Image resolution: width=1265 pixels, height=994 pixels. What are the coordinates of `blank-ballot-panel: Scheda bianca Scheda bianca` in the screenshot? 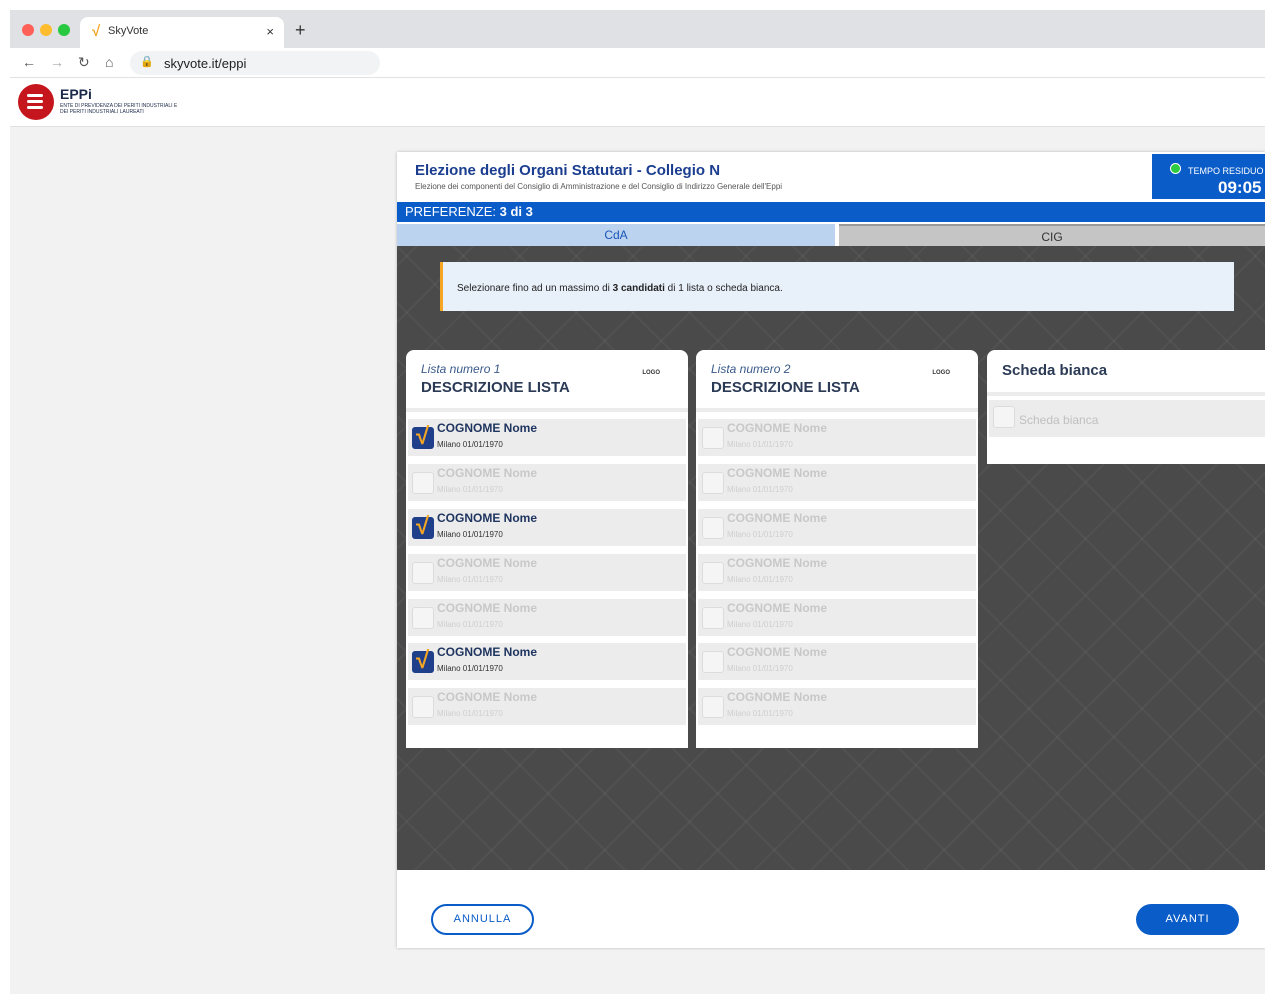 It's located at (1126, 407).